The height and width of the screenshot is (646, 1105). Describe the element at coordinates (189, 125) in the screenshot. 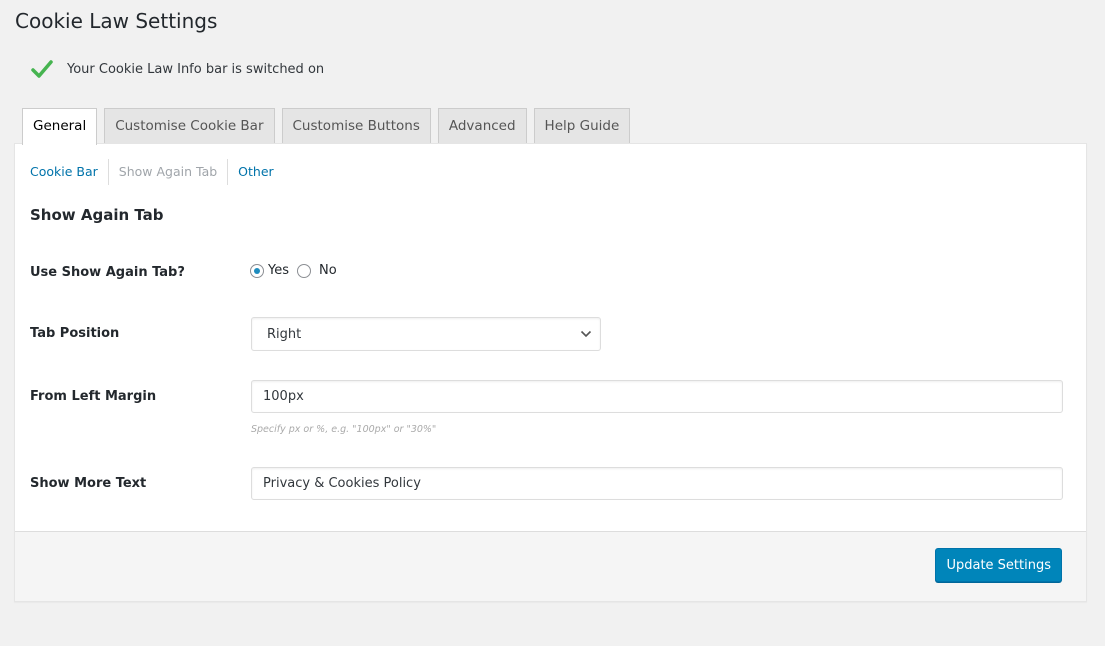

I see `tab-customise-cookie-bar: Customise Cookie Bar` at that location.